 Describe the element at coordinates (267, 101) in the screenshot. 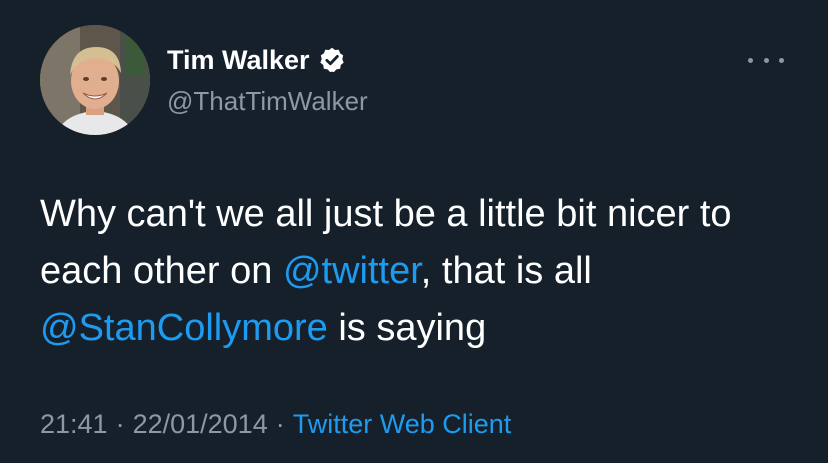

I see `author-handle: @ThatTimWalker` at that location.